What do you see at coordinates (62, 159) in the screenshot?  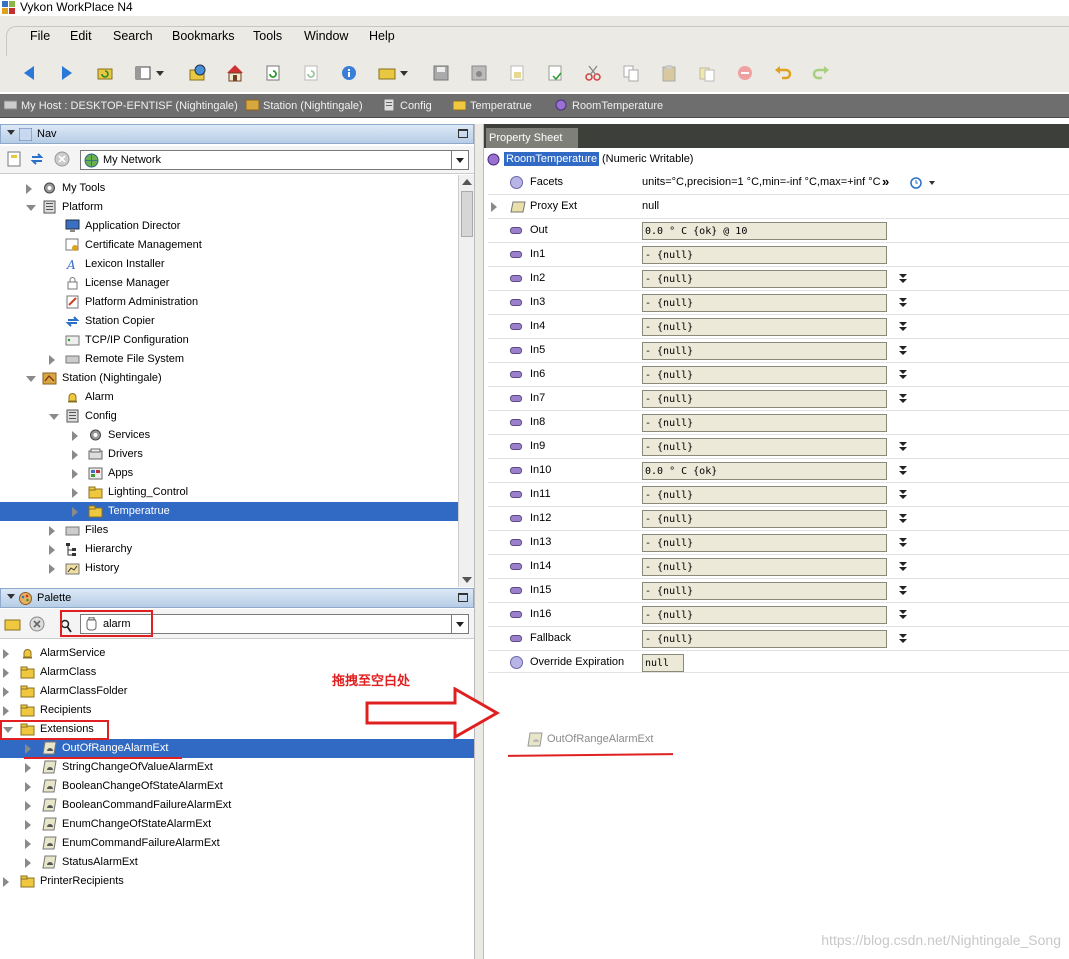 I see `close-circle-icon` at bounding box center [62, 159].